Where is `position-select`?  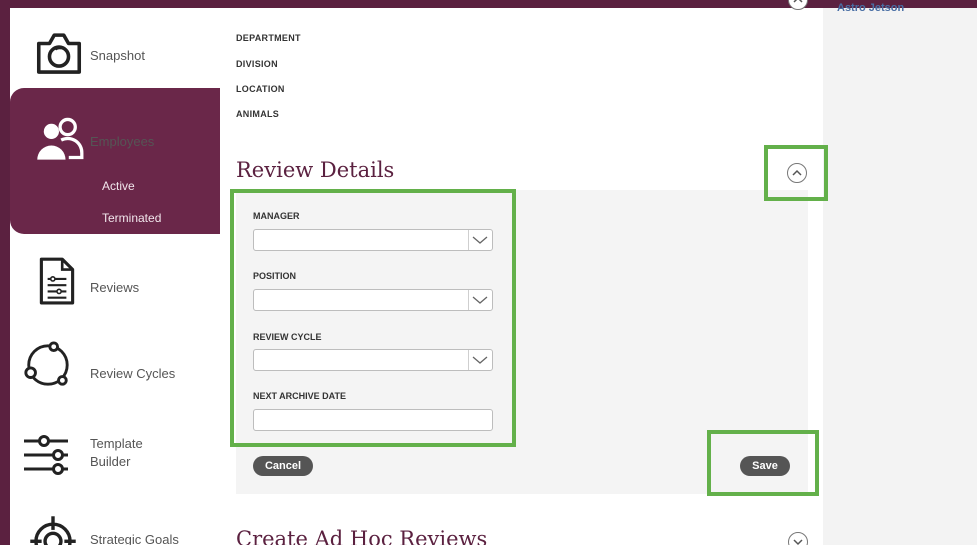 position-select is located at coordinates (373, 300).